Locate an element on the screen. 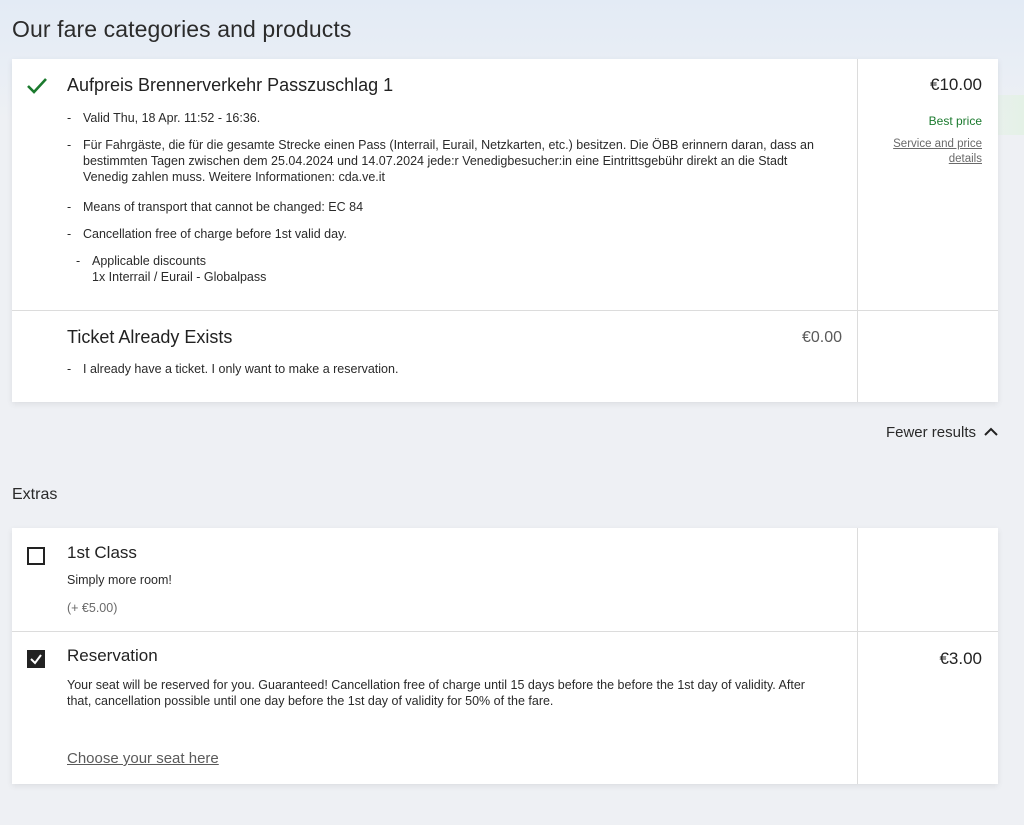 Image resolution: width=1024 pixels, height=825 pixels. fare-price: €0.00 is located at coordinates (821, 337).